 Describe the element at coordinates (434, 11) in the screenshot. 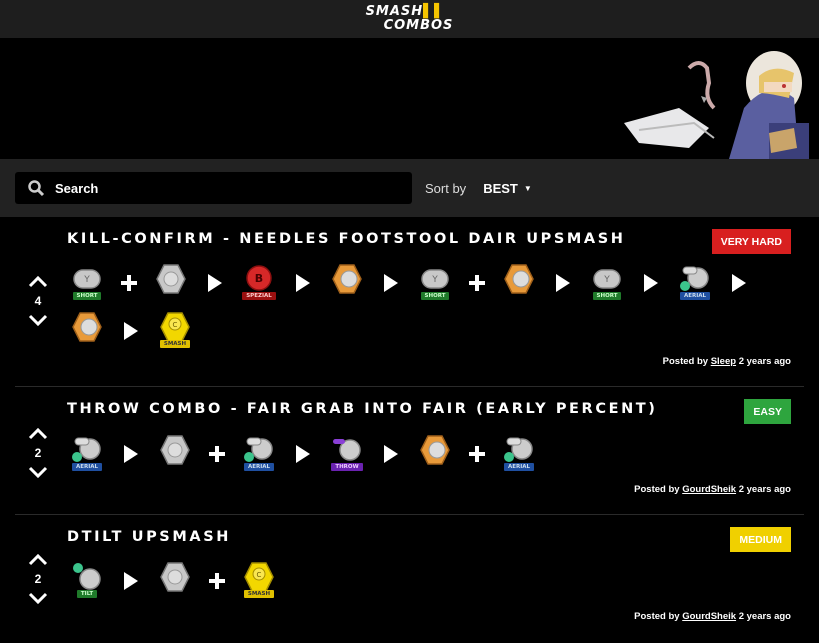

I see `logo-bars: ▌▌` at that location.